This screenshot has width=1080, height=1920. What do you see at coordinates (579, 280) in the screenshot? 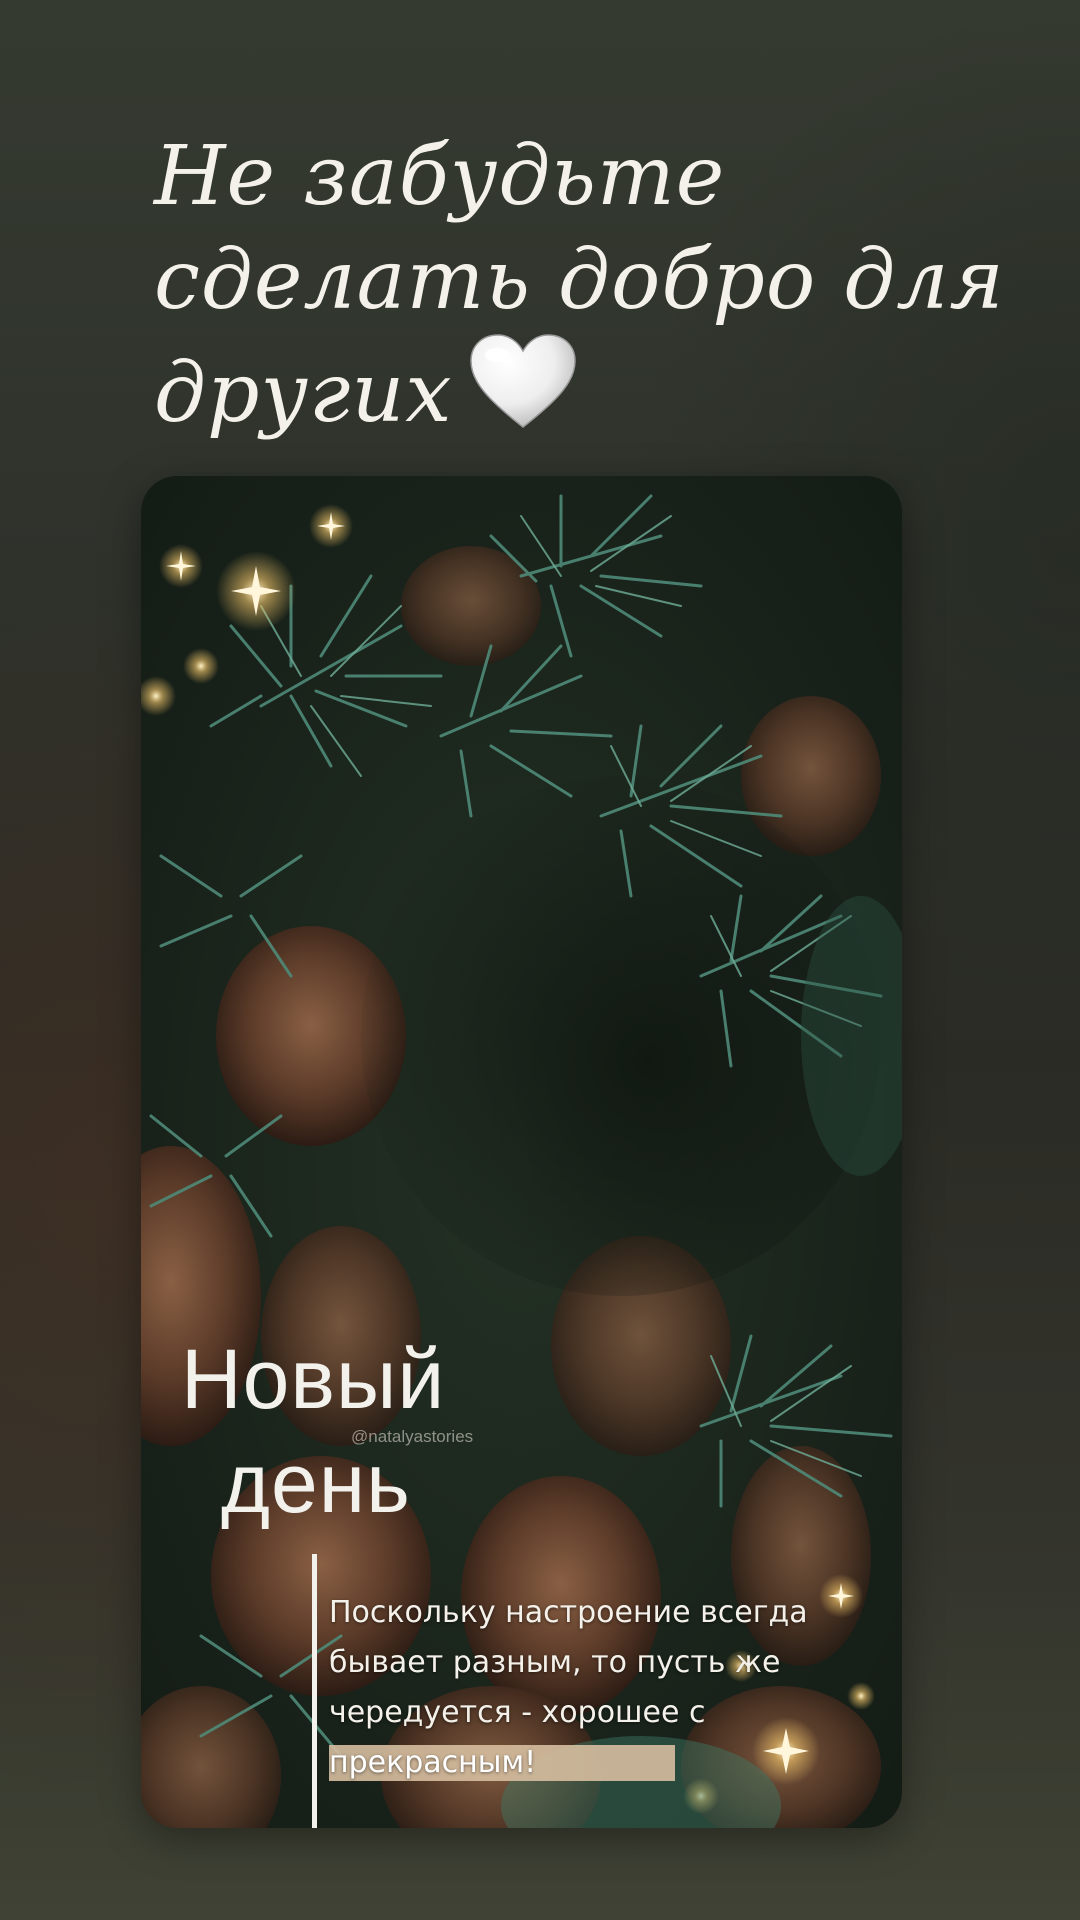
I see `headline-line-2: сделать добро для` at bounding box center [579, 280].